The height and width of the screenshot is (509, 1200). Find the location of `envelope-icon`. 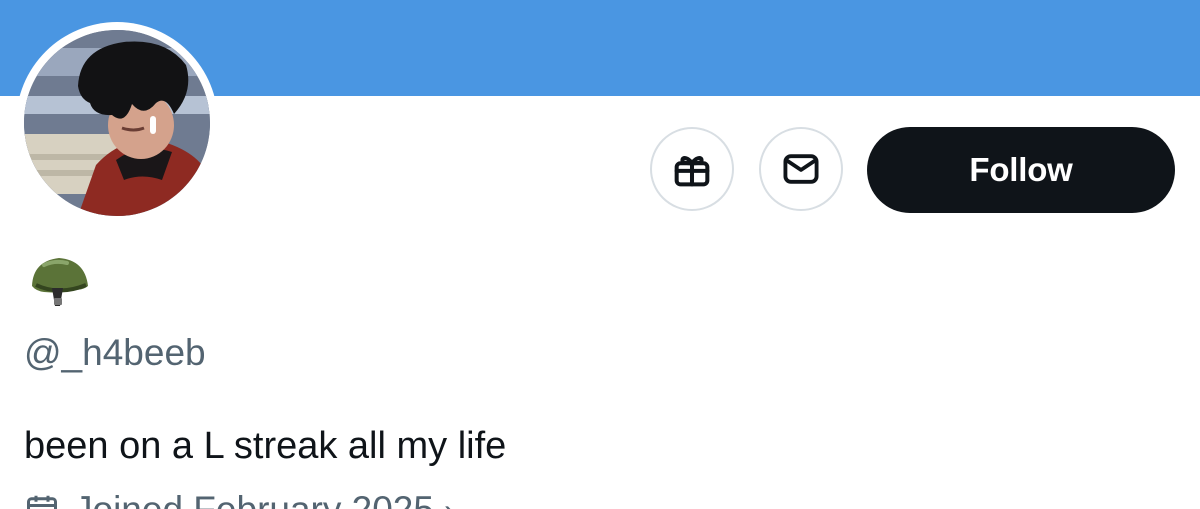

envelope-icon is located at coordinates (801, 169).